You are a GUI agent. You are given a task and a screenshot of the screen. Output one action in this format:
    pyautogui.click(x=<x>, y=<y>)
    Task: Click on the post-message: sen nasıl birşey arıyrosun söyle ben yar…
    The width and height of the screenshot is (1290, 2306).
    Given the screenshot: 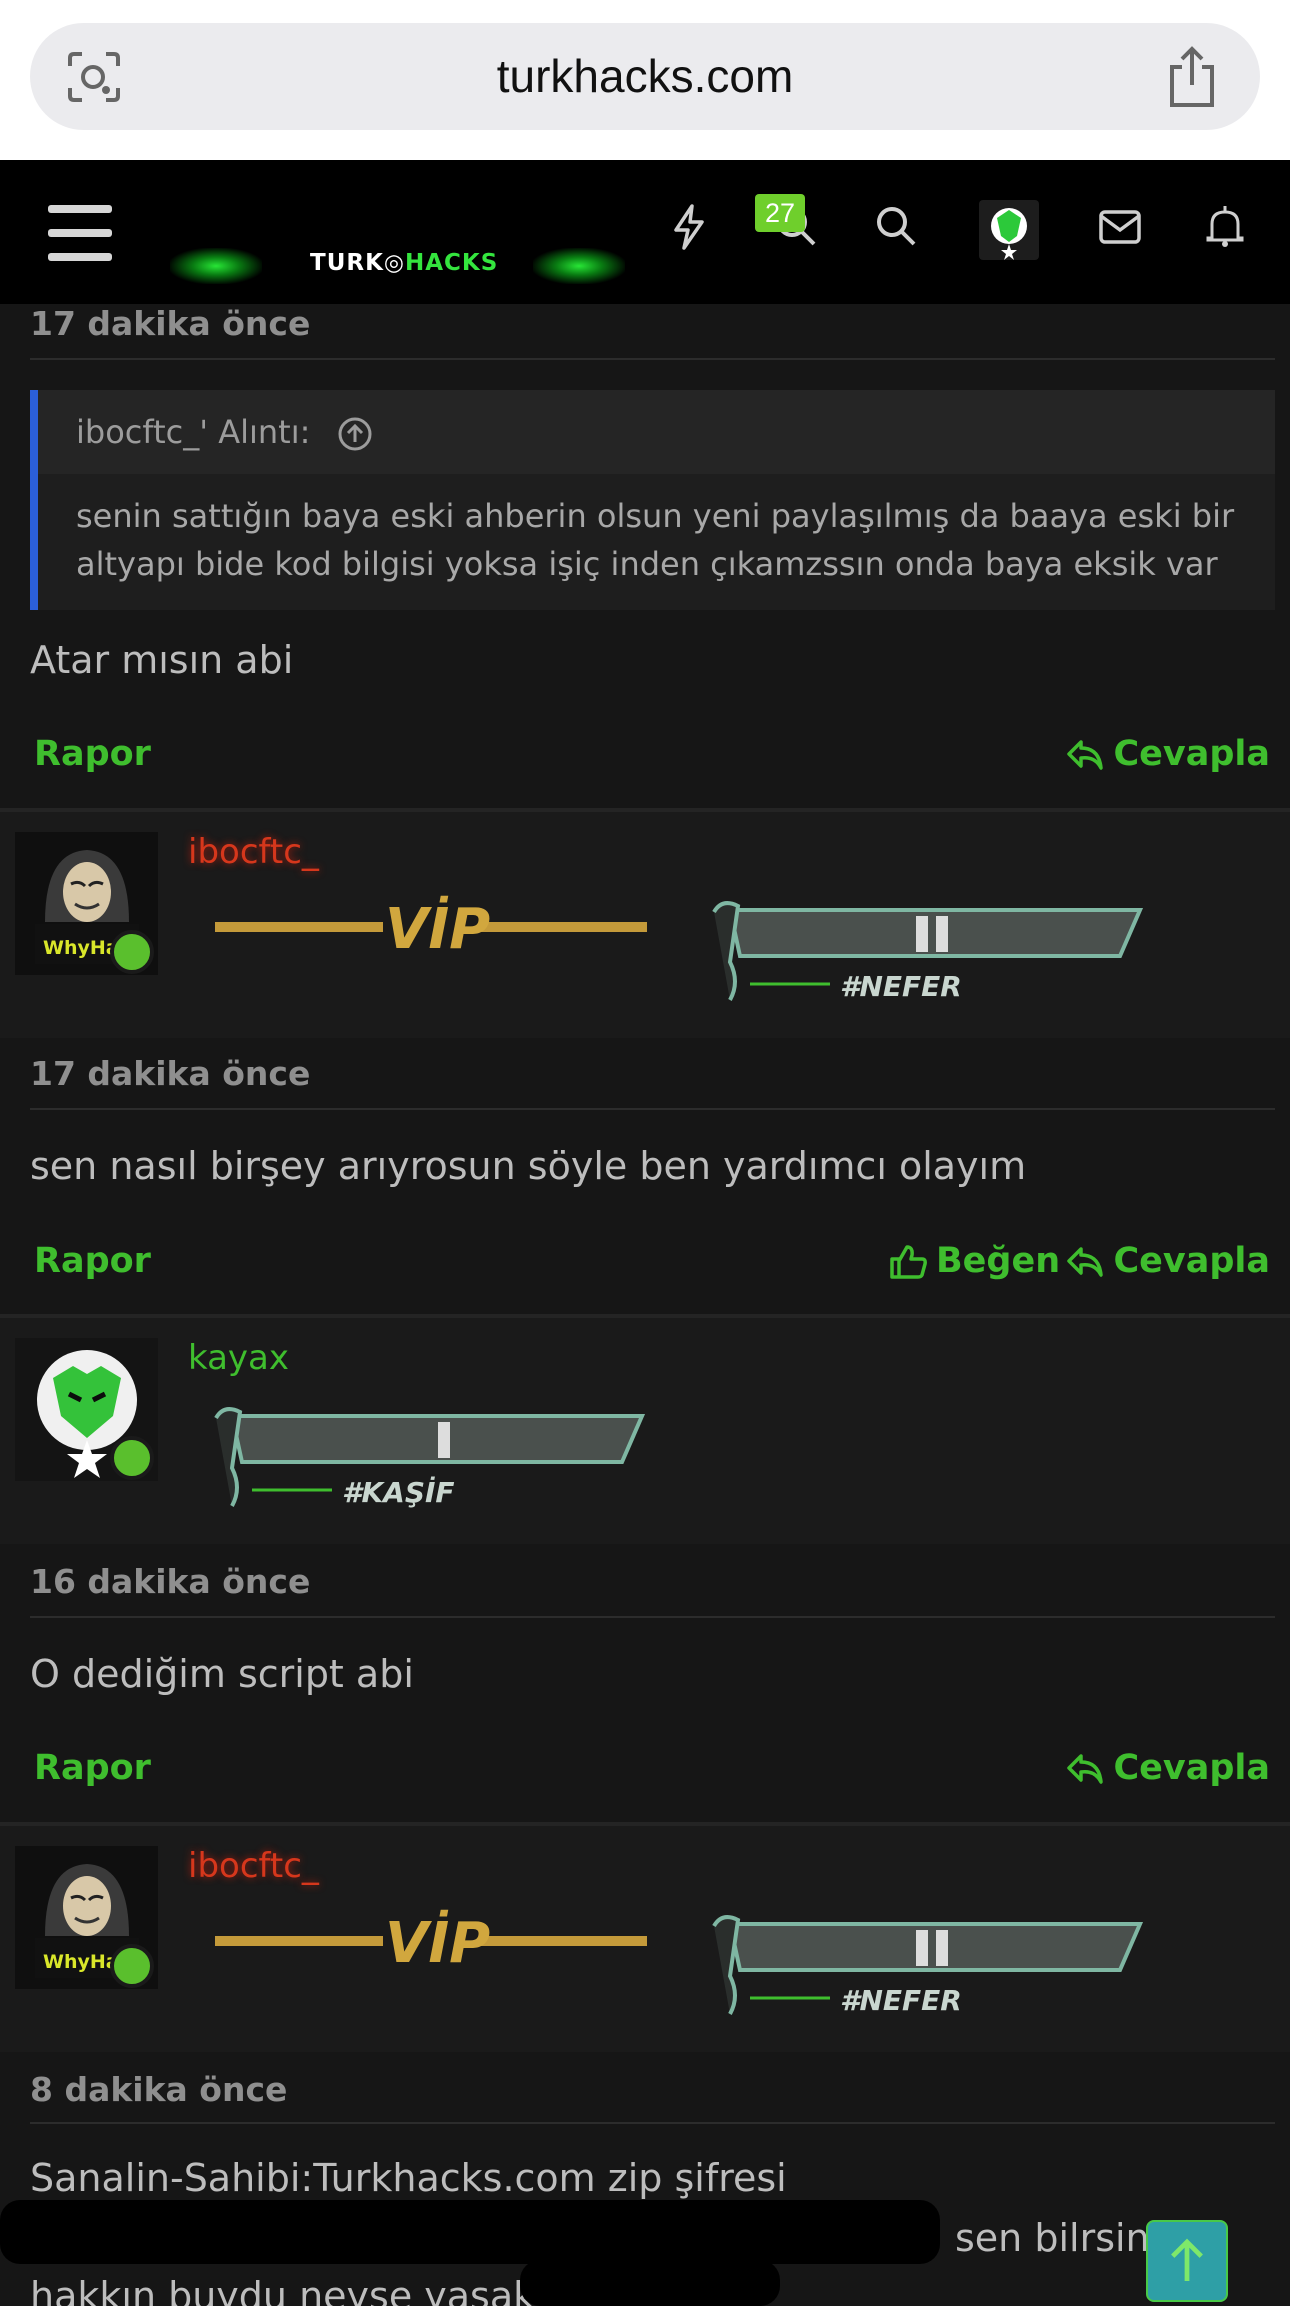 What is the action you would take?
    pyautogui.click(x=528, y=1166)
    